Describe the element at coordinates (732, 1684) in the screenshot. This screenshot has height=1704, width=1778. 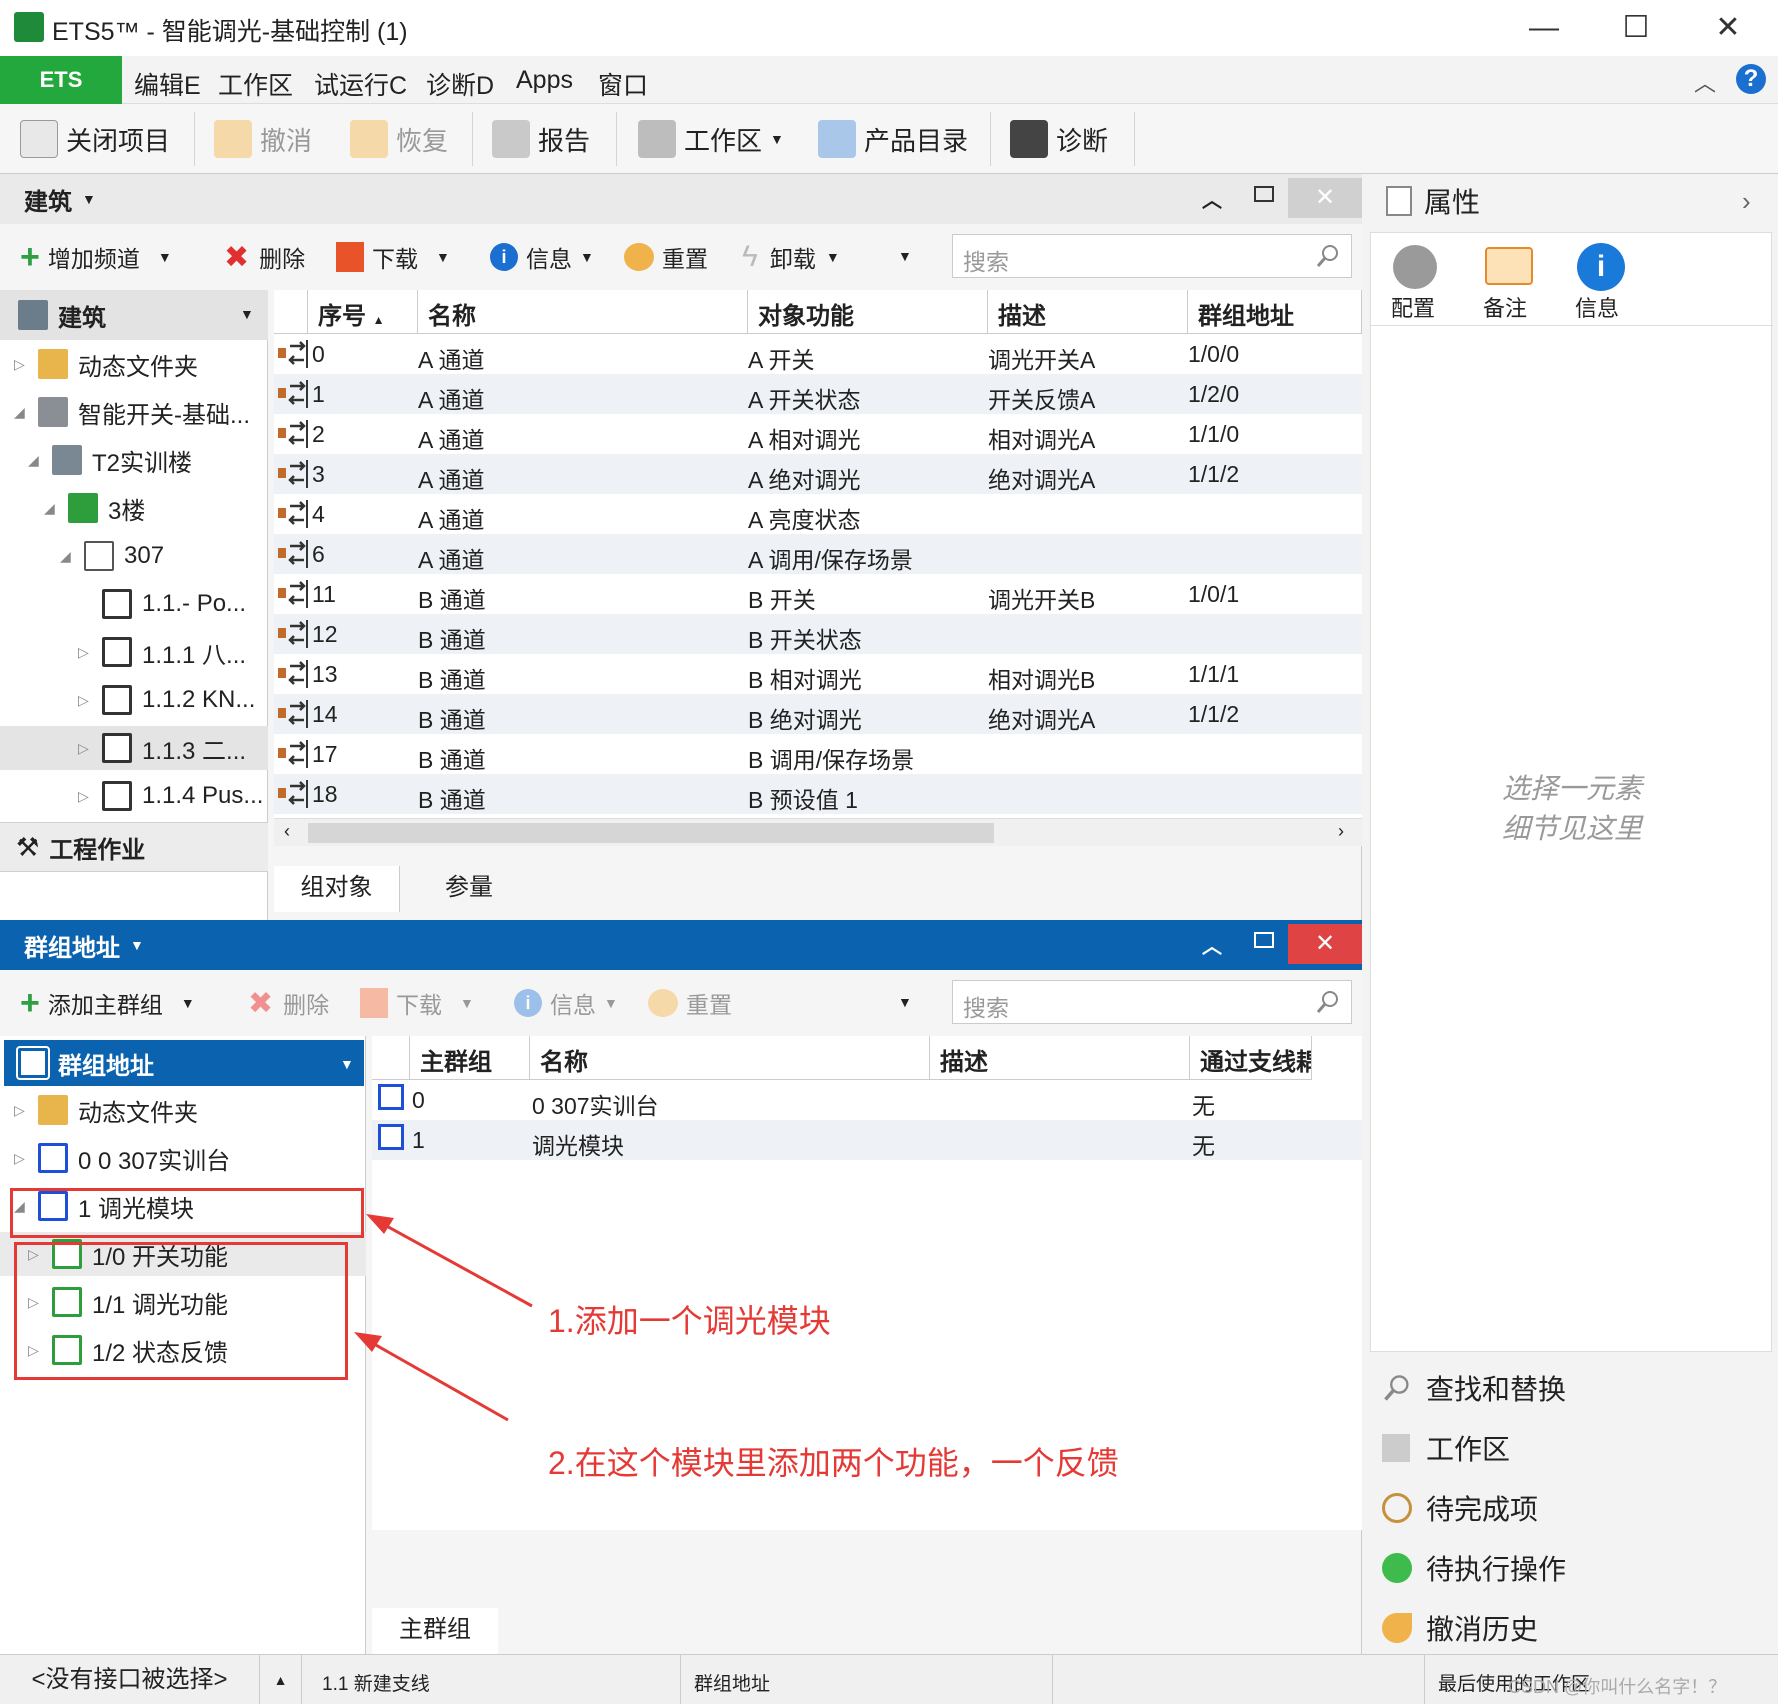
I see `status-view: 群组地址` at that location.